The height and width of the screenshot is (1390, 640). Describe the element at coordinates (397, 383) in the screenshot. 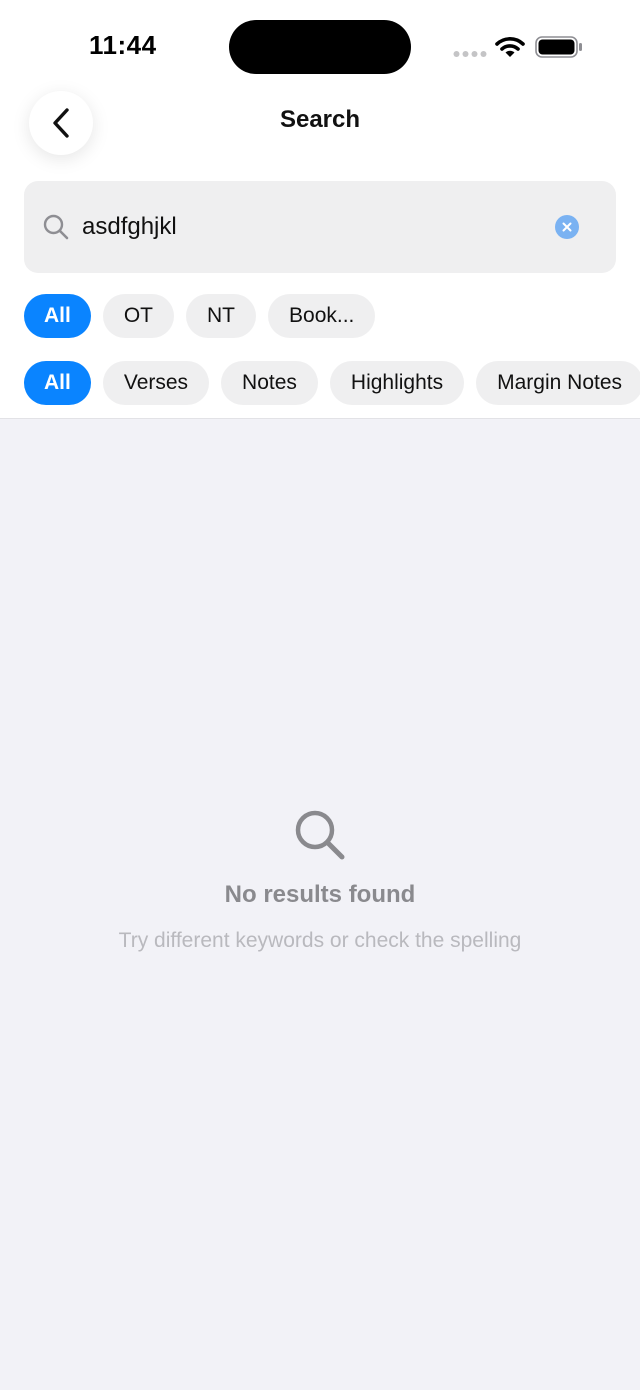

I see `type-chip-highlights: Highlights` at that location.